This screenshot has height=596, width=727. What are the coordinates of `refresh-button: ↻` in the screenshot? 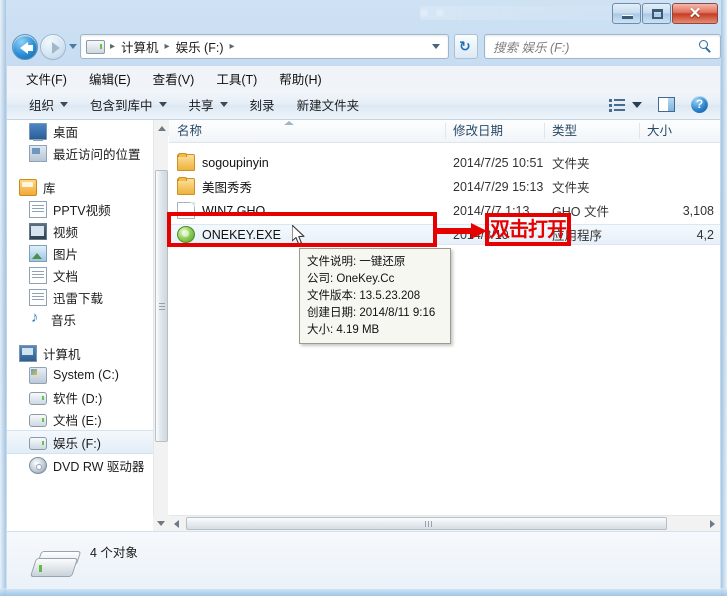 It's located at (466, 46).